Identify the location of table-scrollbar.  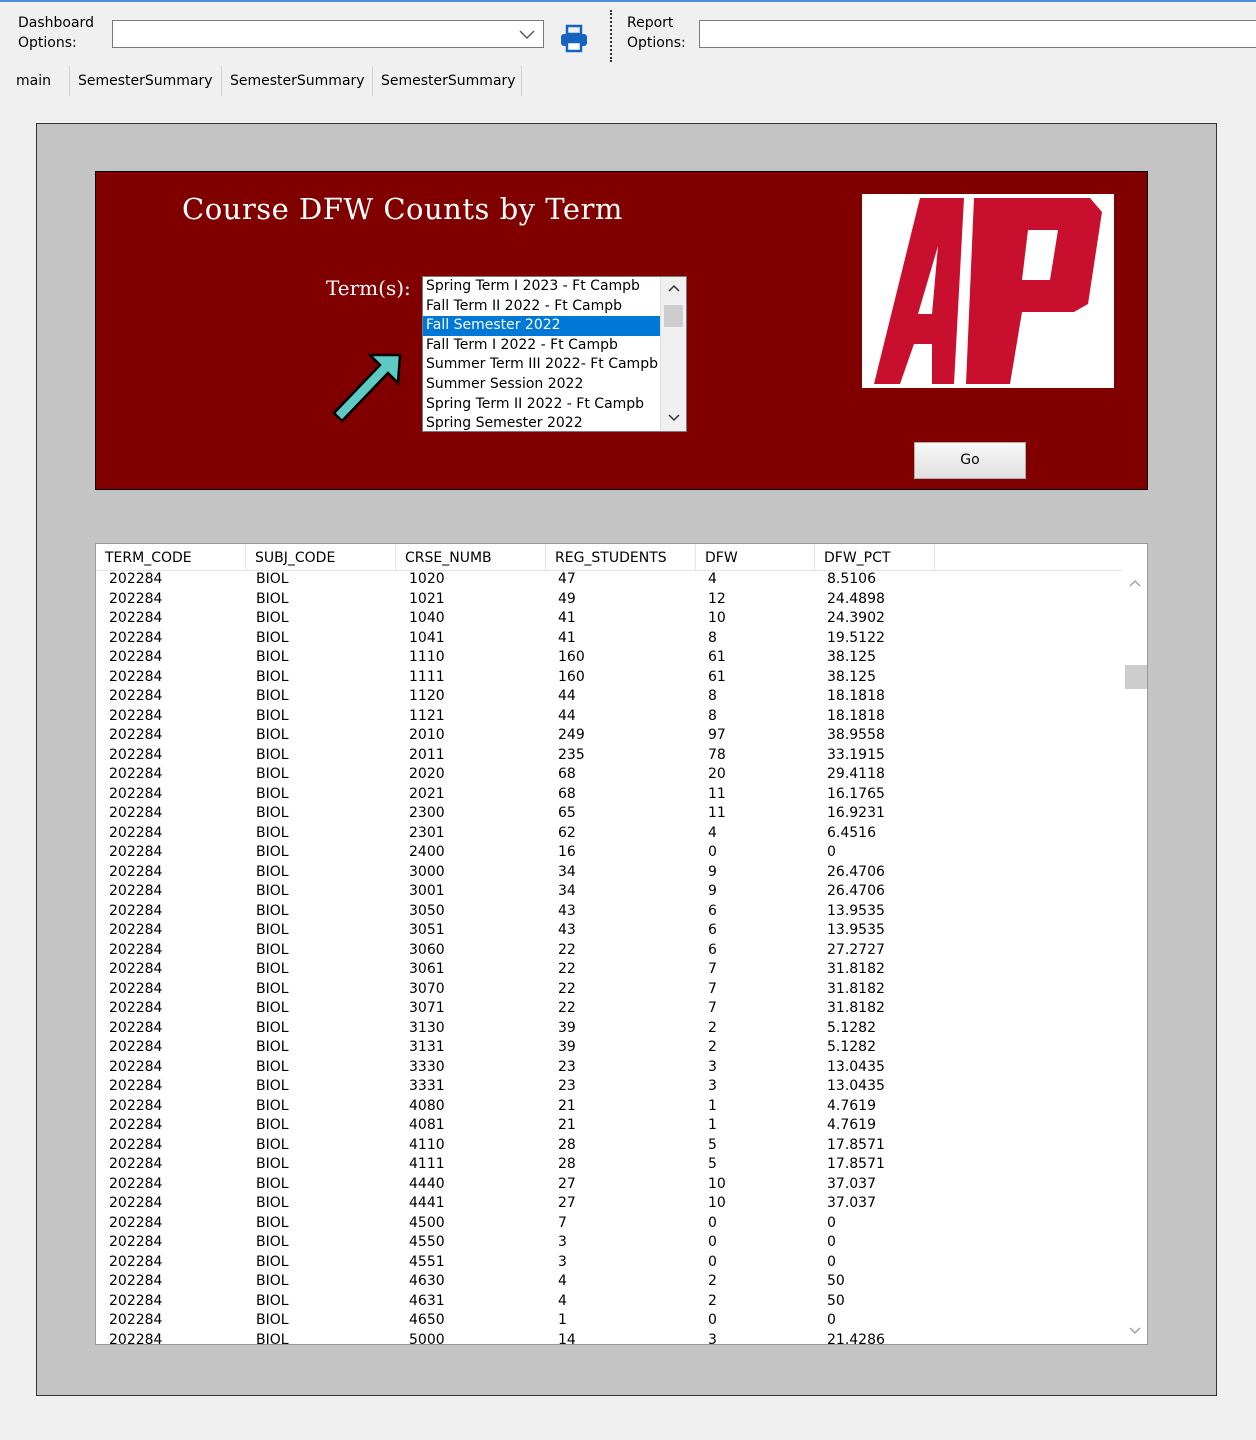
(1134, 957).